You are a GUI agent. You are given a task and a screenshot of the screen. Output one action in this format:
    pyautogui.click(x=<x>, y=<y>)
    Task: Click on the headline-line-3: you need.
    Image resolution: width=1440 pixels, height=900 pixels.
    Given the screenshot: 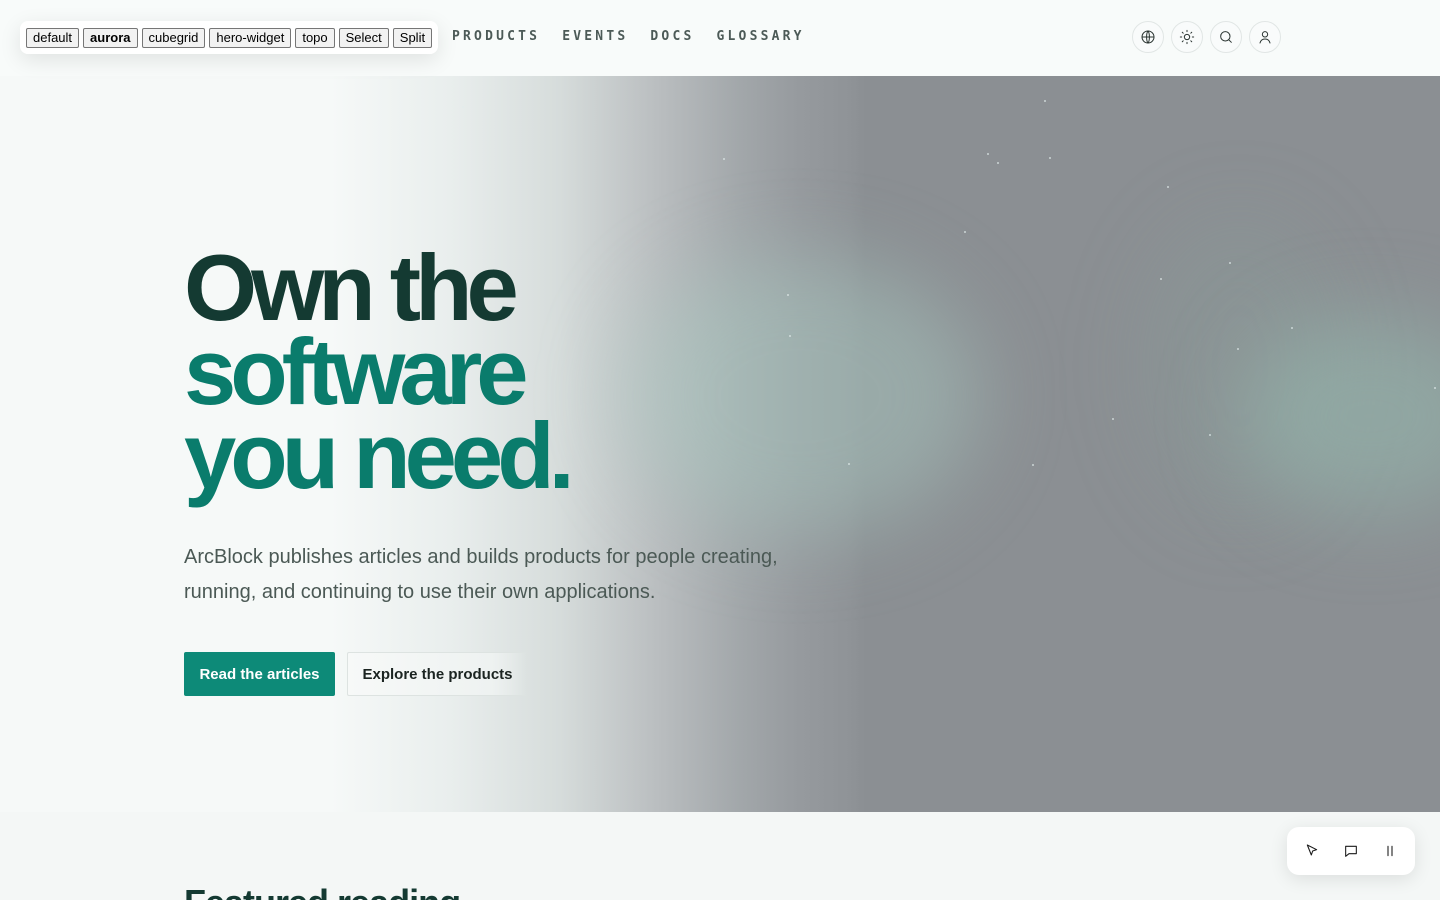 What is the action you would take?
    pyautogui.click(x=379, y=455)
    